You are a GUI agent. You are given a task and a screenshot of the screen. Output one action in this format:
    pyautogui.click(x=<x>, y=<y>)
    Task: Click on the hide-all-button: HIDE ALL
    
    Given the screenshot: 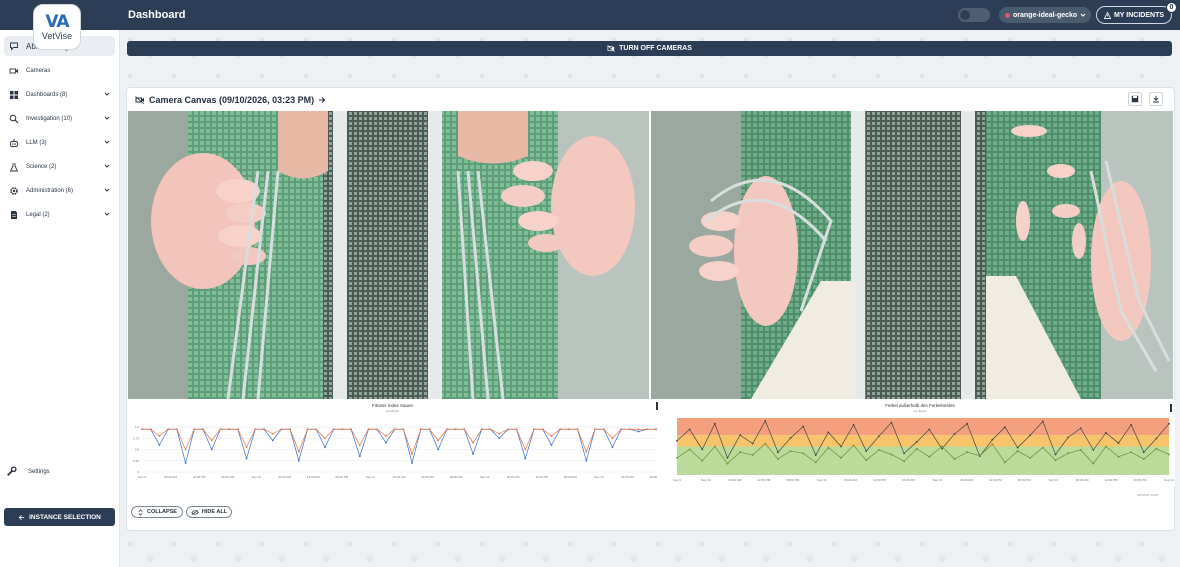 What is the action you would take?
    pyautogui.click(x=209, y=512)
    